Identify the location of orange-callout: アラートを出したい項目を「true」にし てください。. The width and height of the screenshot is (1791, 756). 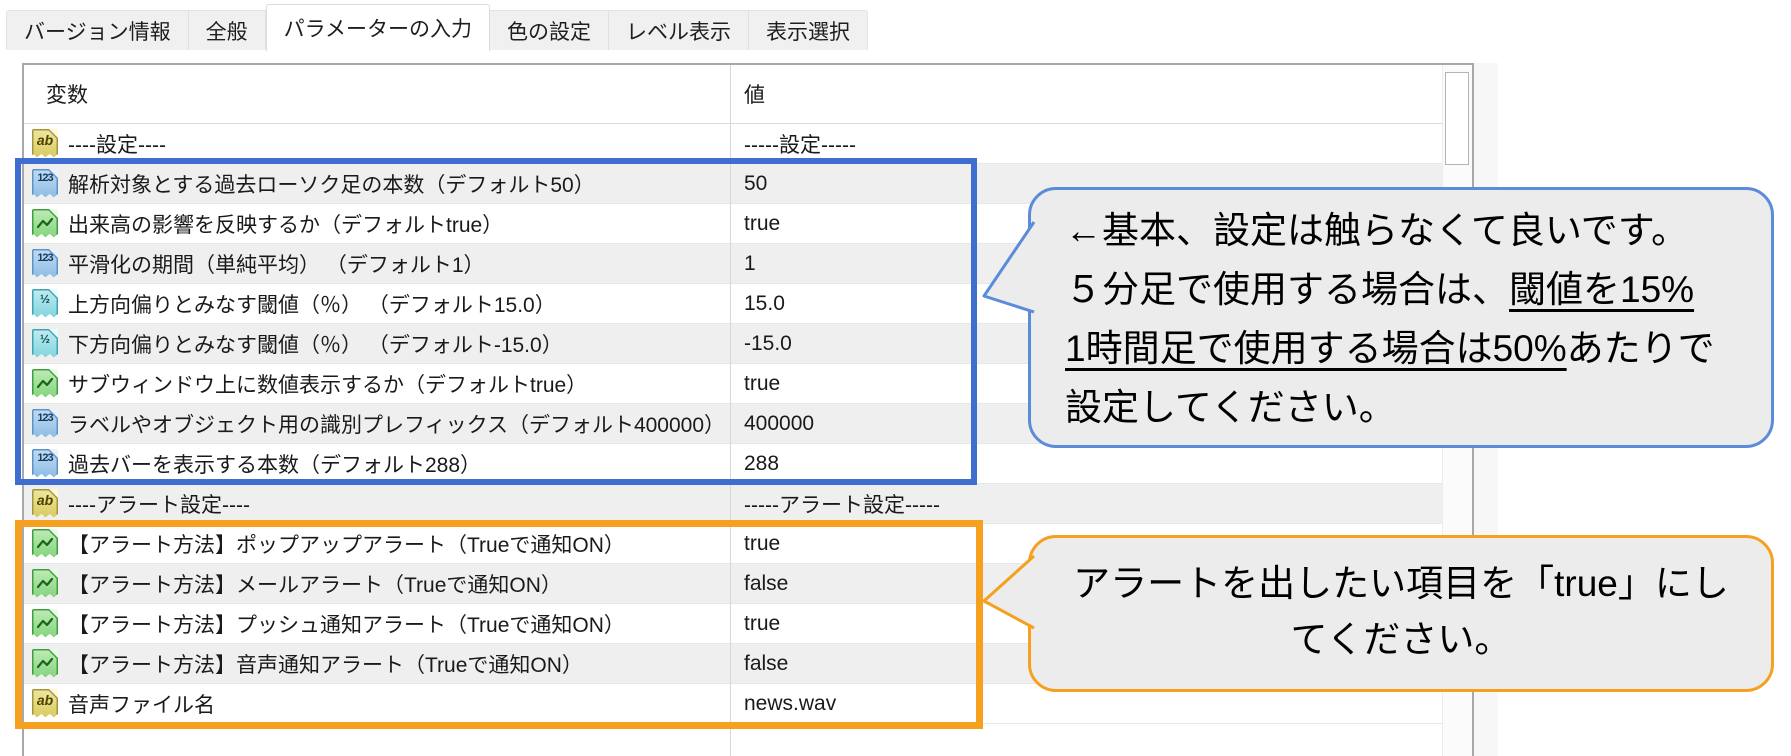
(1401, 613).